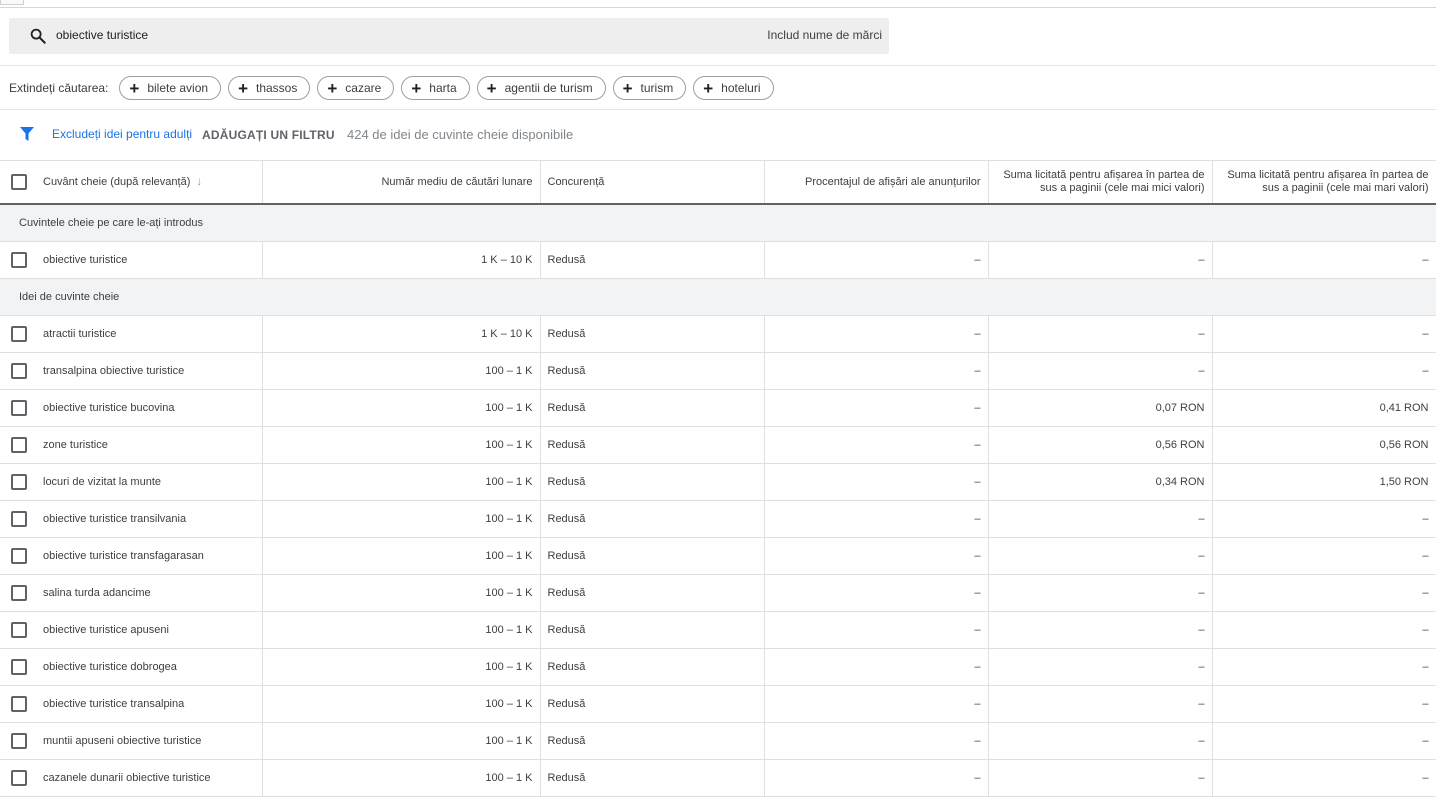 The height and width of the screenshot is (797, 1436). What do you see at coordinates (1404, 482) in the screenshot?
I see `bid-high-cell-text: 1,50 RON` at bounding box center [1404, 482].